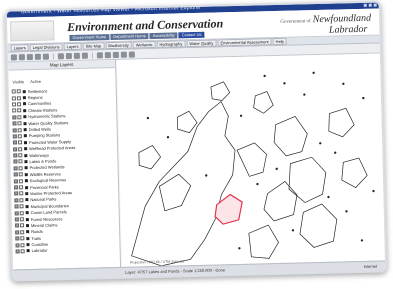 The width and height of the screenshot is (393, 289). I want to click on identify-icon, so click(45, 56).